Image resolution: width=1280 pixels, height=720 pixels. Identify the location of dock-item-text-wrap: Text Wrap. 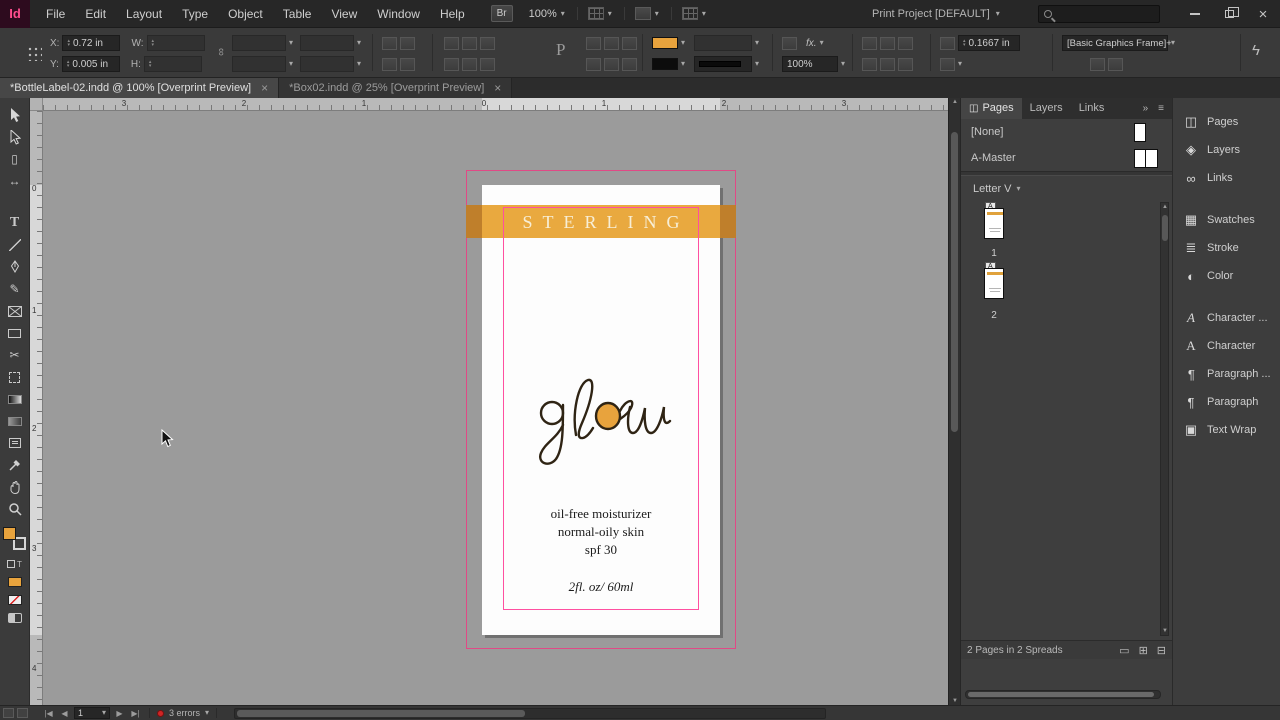
(1226, 430).